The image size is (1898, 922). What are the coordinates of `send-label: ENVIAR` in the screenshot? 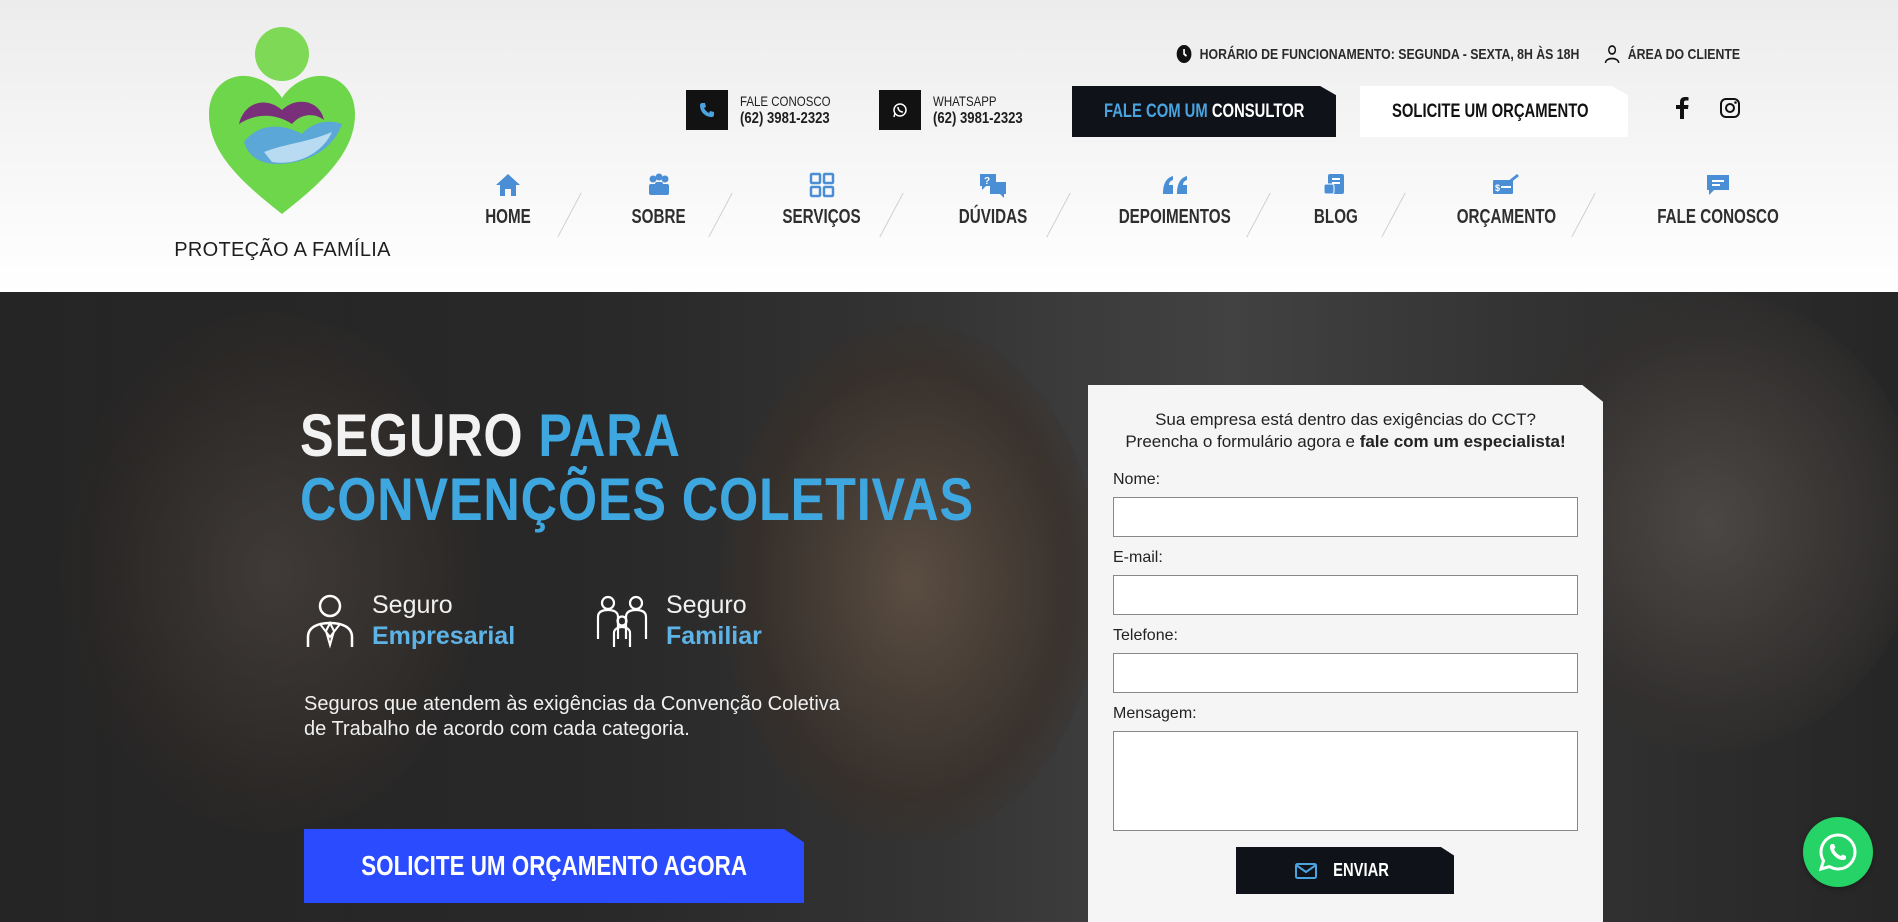 It's located at (1361, 870).